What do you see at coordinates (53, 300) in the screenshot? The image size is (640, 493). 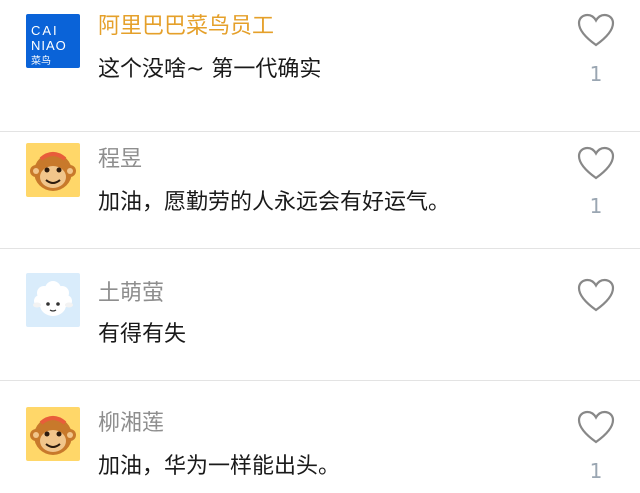 I see `sheep-avatar-icon` at bounding box center [53, 300].